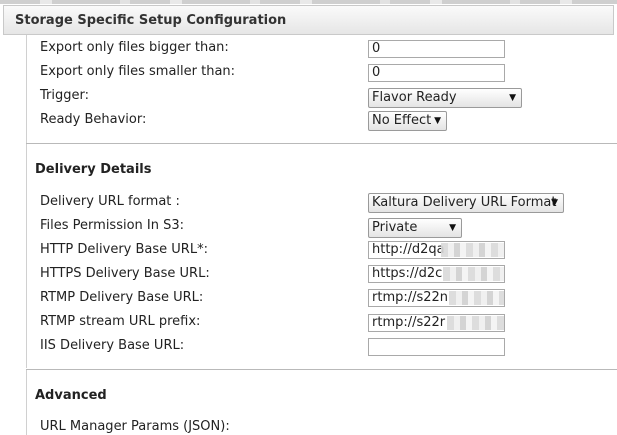  I want to click on http-base-url-value: http://d2qa, so click(408, 249).